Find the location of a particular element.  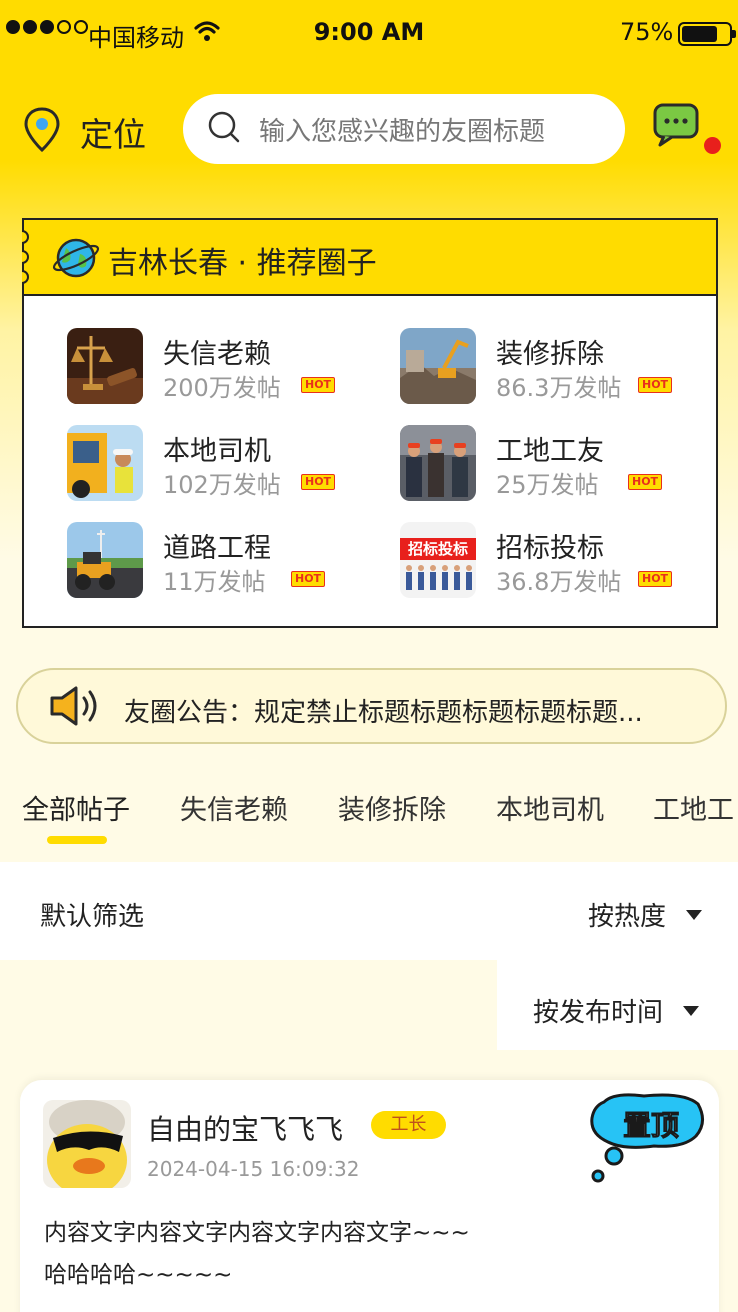

battery-icon is located at coordinates (707, 34).